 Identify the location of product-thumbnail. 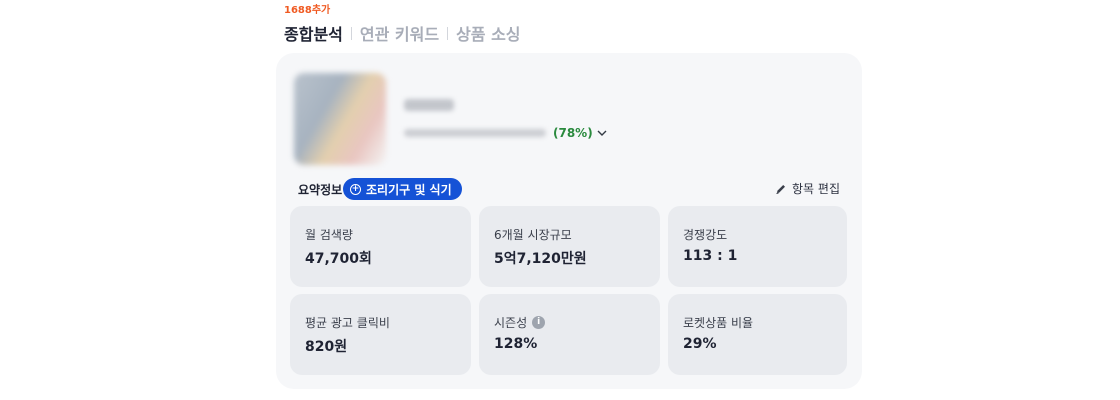
(340, 119).